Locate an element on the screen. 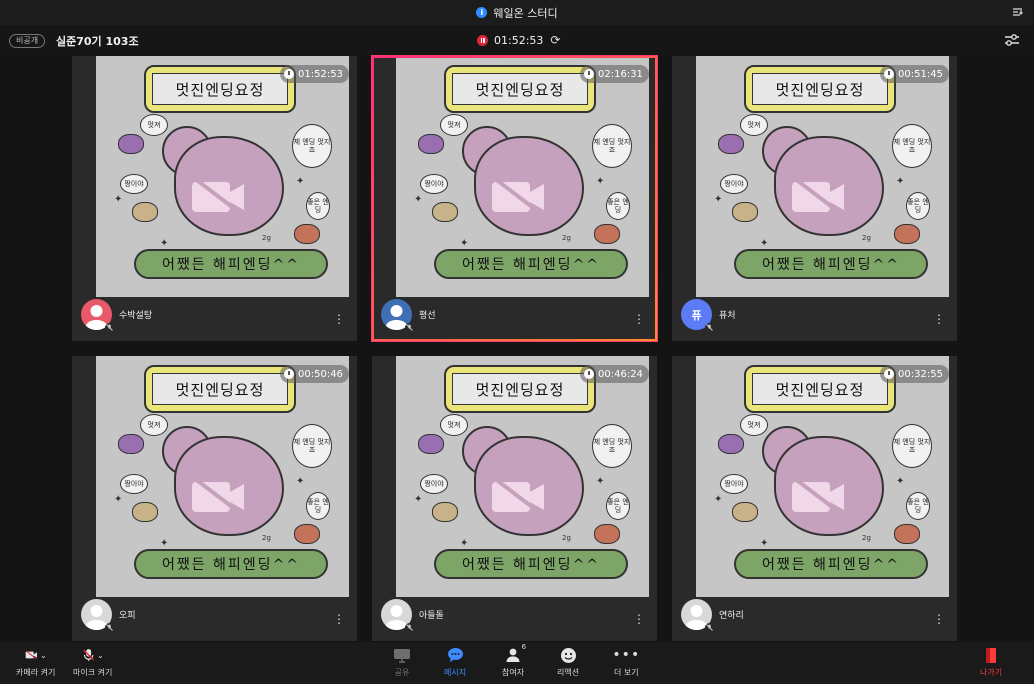 The width and height of the screenshot is (1034, 684). participant-timer: 00:50:46 is located at coordinates (314, 374).